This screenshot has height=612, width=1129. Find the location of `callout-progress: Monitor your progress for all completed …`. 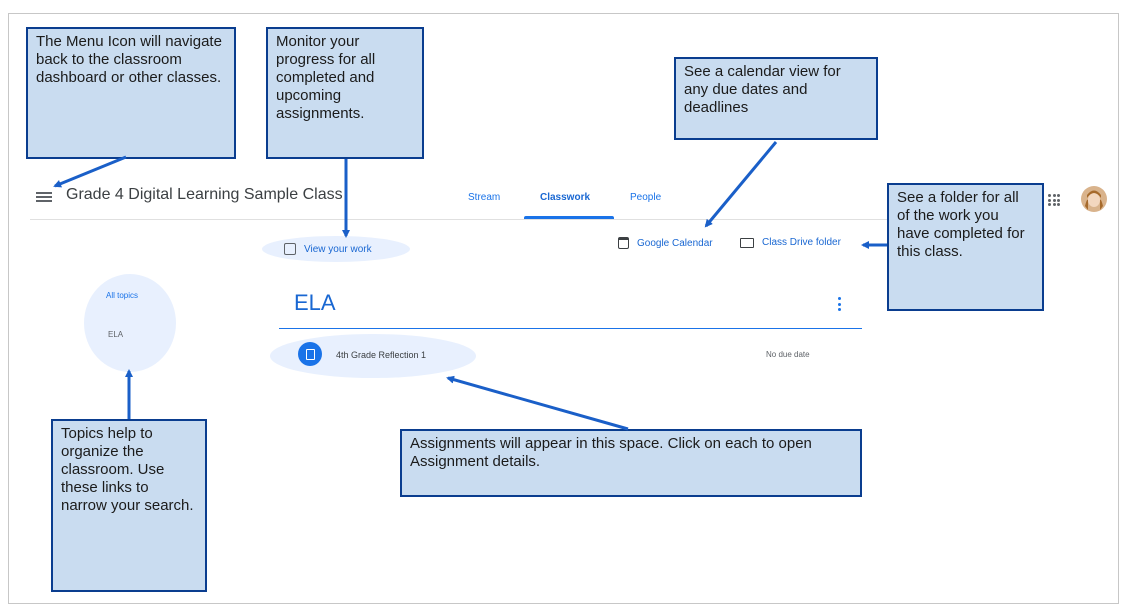

callout-progress: Monitor your progress for all completed … is located at coordinates (345, 93).